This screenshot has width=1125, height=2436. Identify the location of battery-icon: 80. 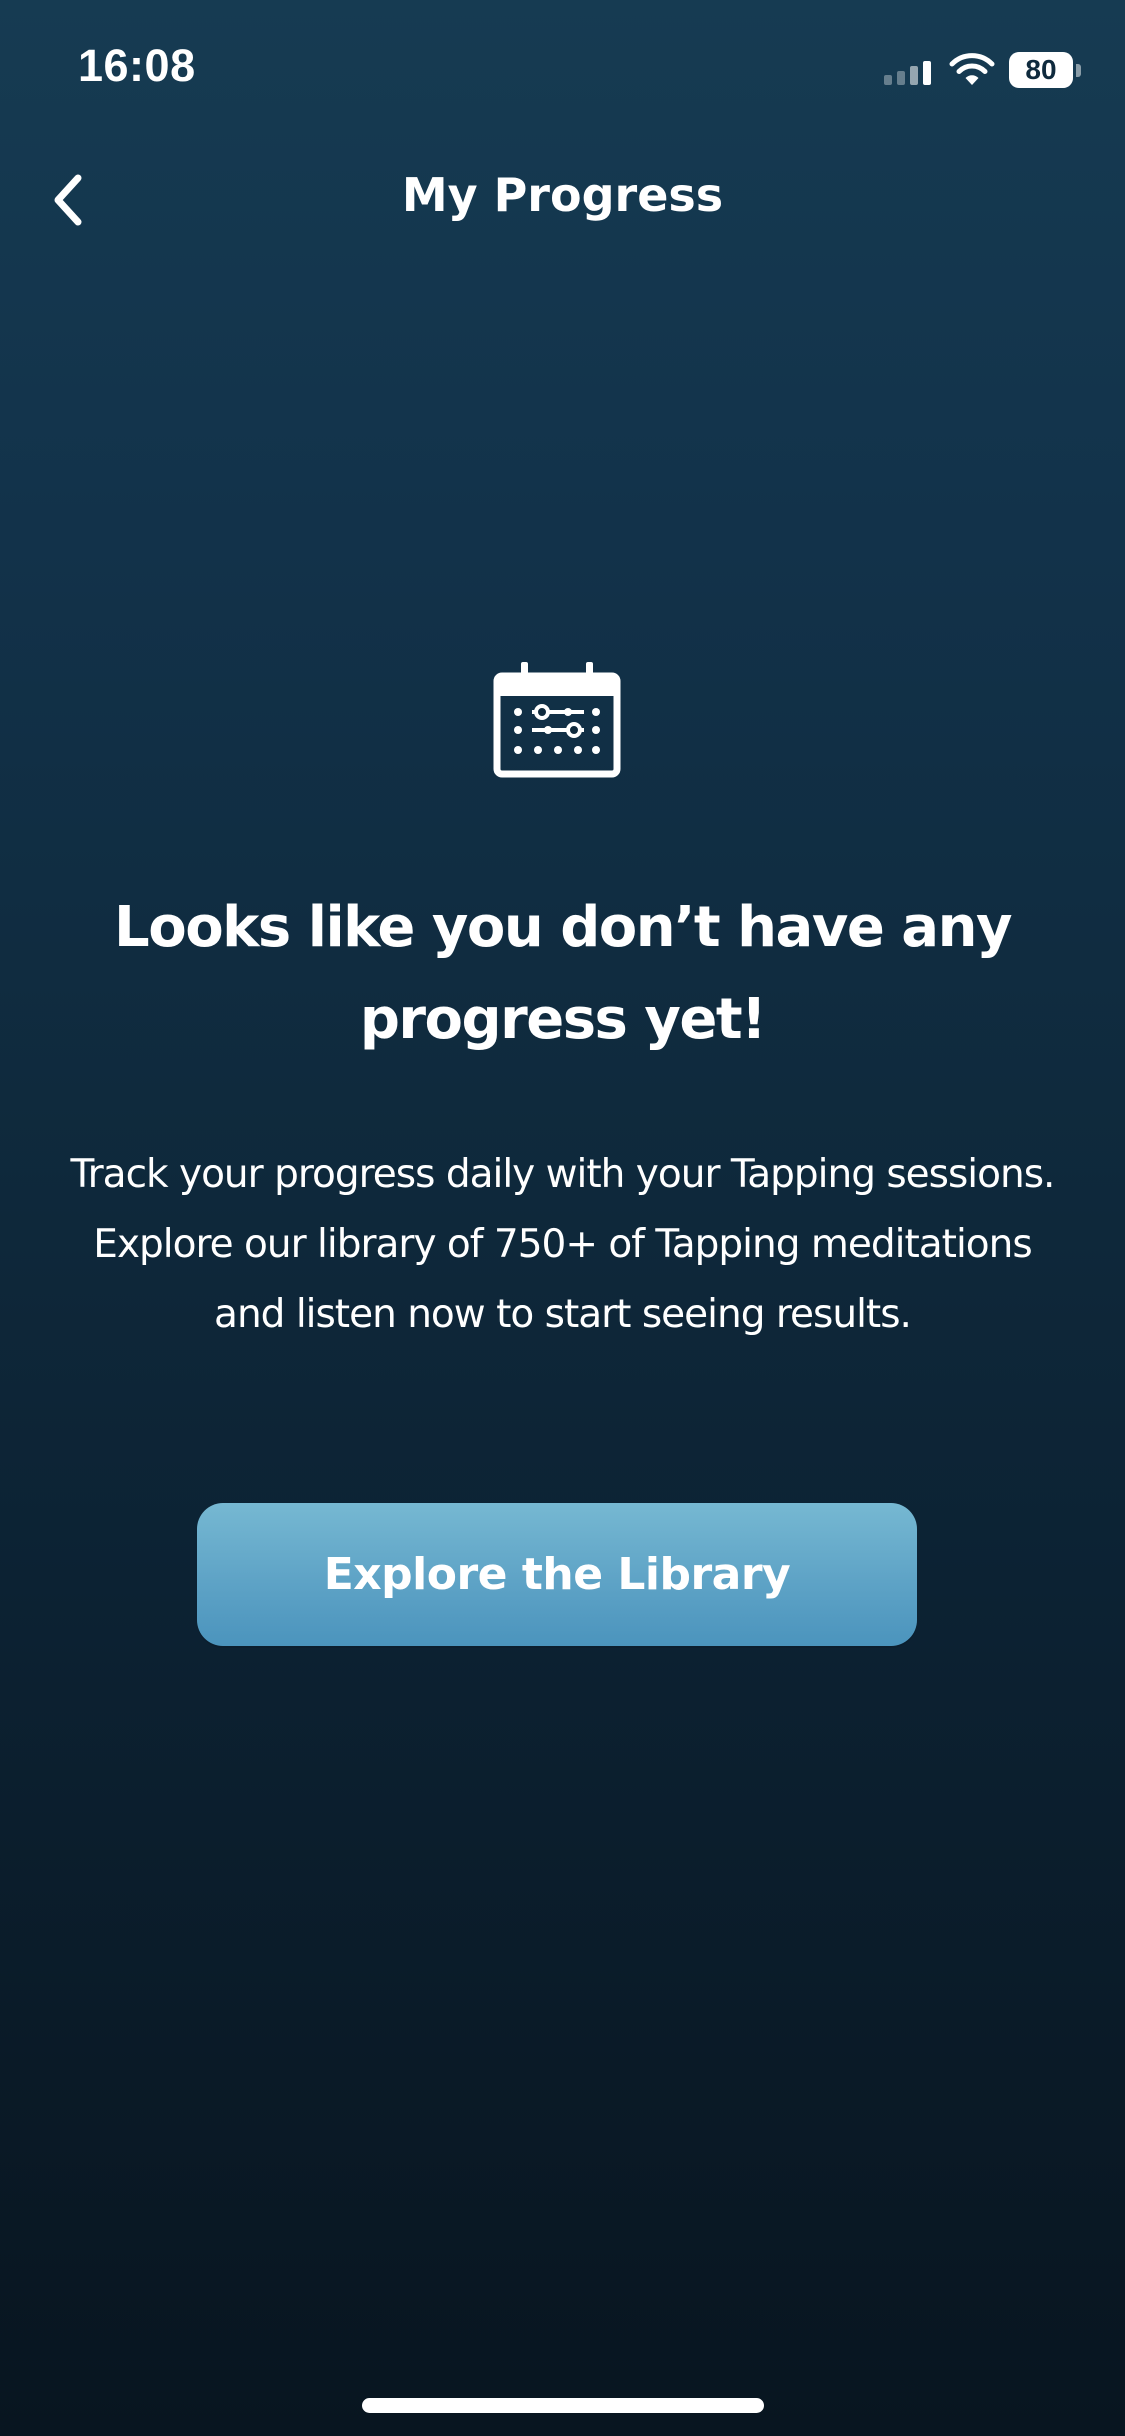
(1045, 70).